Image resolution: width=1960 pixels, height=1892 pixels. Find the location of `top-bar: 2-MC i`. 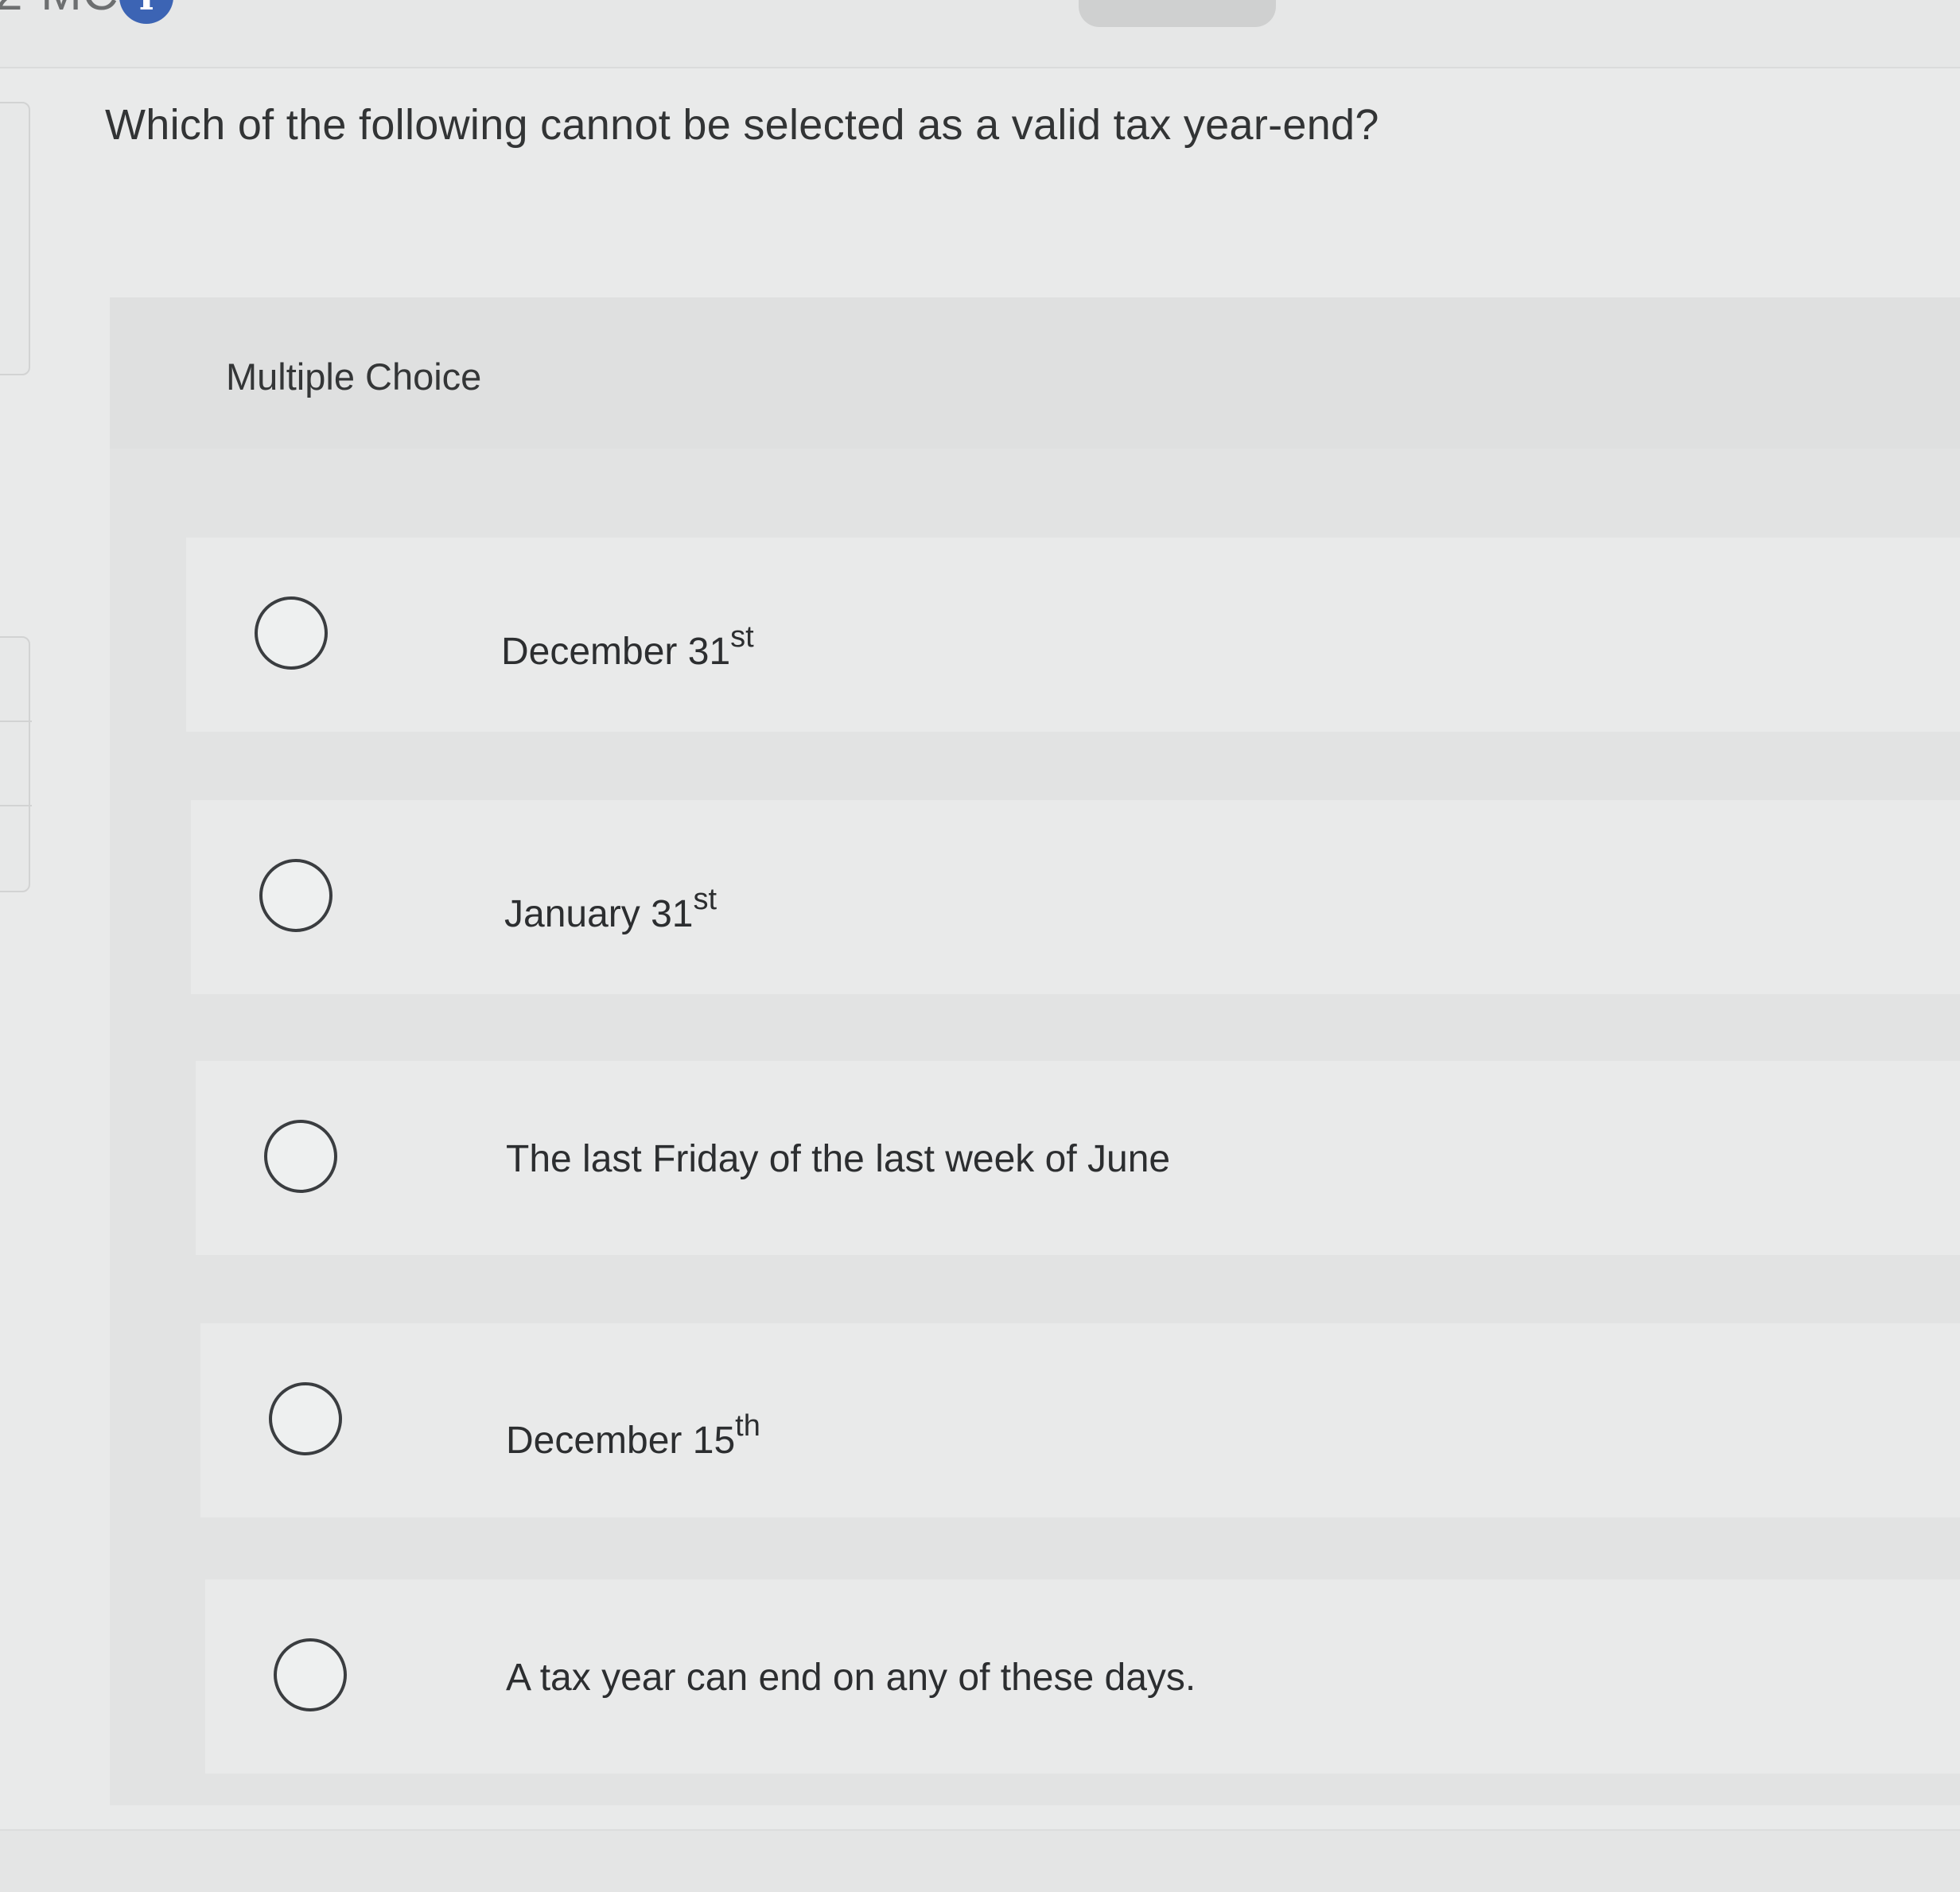

top-bar: 2-MC i is located at coordinates (980, 34).